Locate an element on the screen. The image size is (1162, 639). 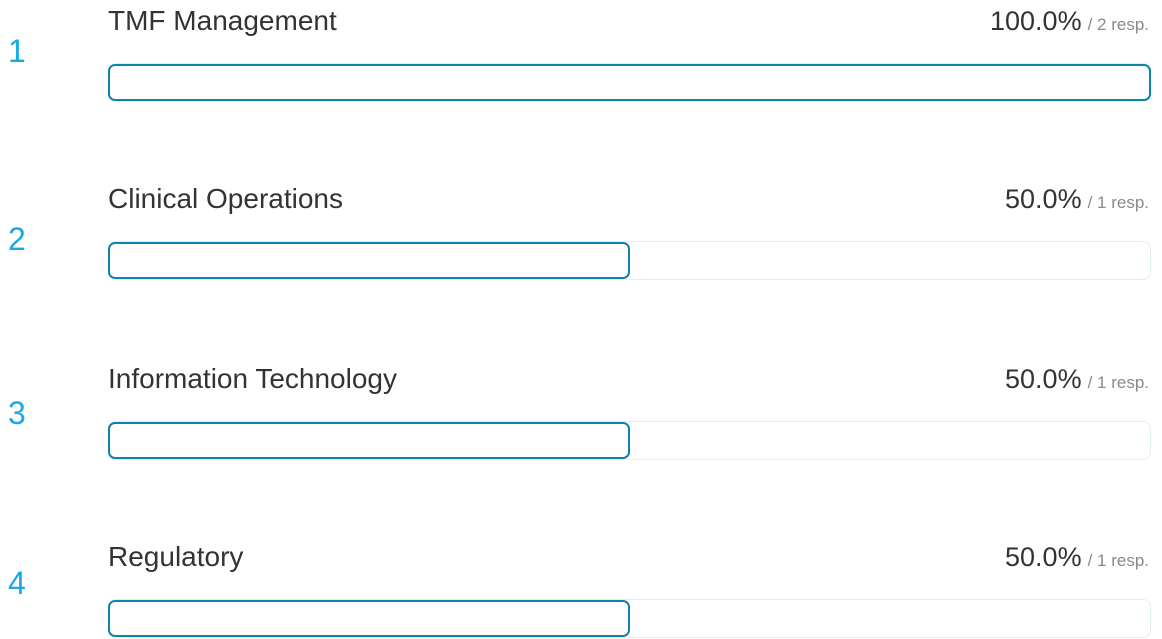
response-count: / 2 resp. is located at coordinates (1118, 24).